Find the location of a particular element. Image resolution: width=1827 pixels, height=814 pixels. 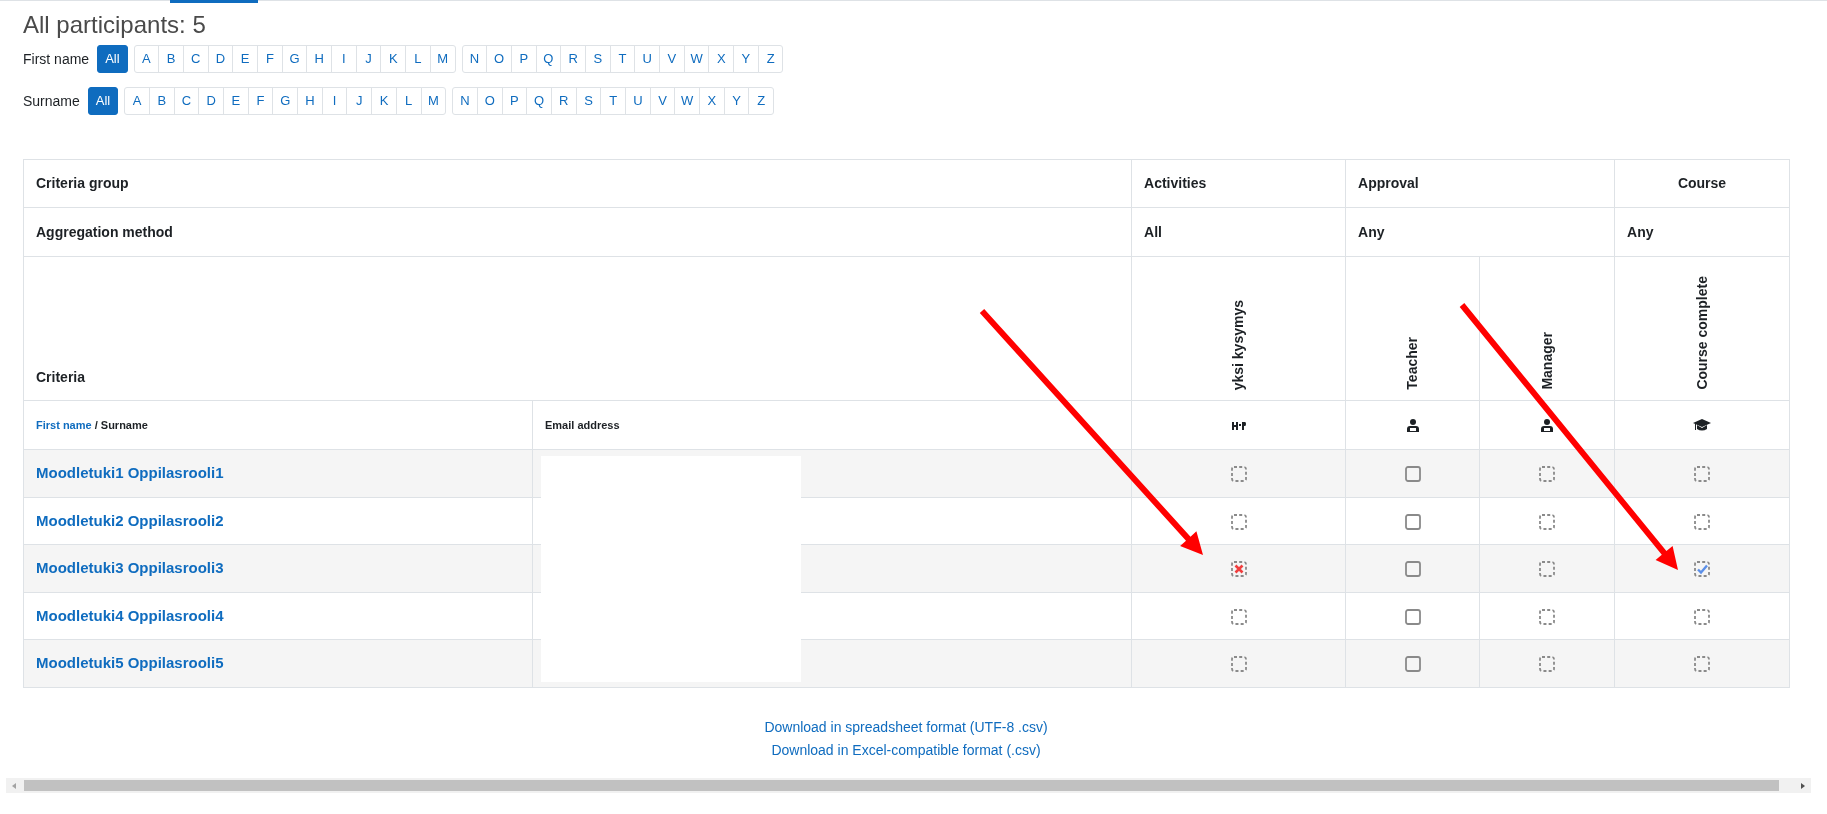

scrollbar-thumb is located at coordinates (901, 785).